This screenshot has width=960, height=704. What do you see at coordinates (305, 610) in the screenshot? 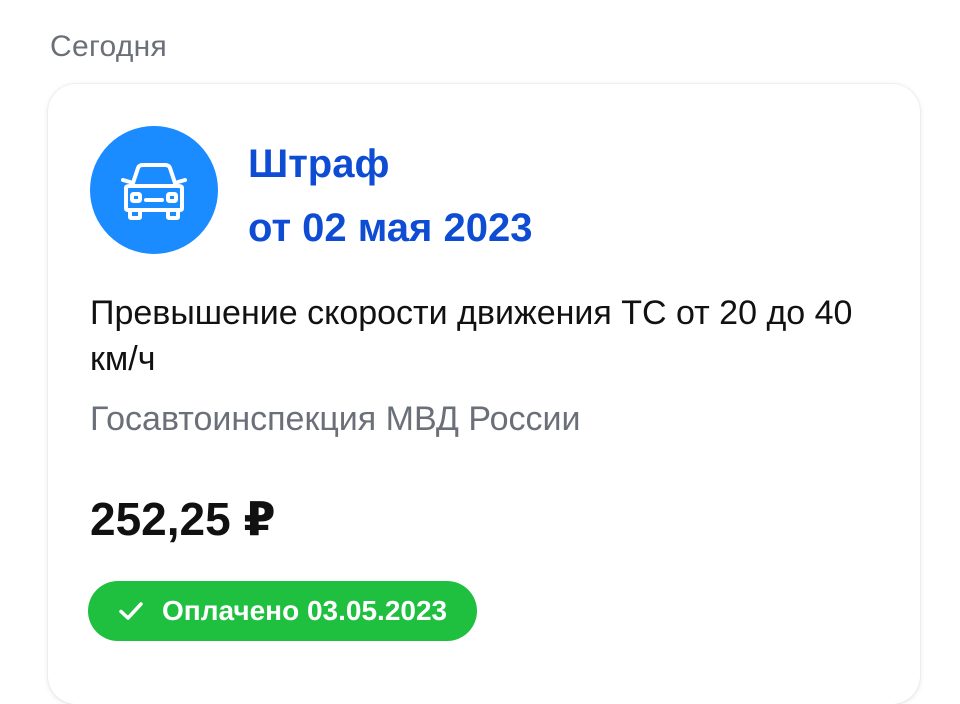
I see `paid-status-label: Оплачено 03.05.2023` at bounding box center [305, 610].